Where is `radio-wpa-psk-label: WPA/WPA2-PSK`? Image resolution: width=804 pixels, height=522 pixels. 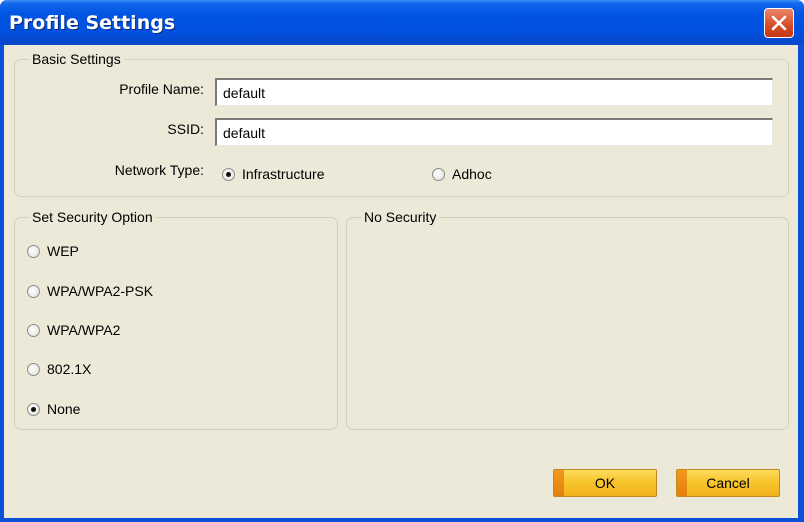 radio-wpa-psk-label: WPA/WPA2-PSK is located at coordinates (100, 291).